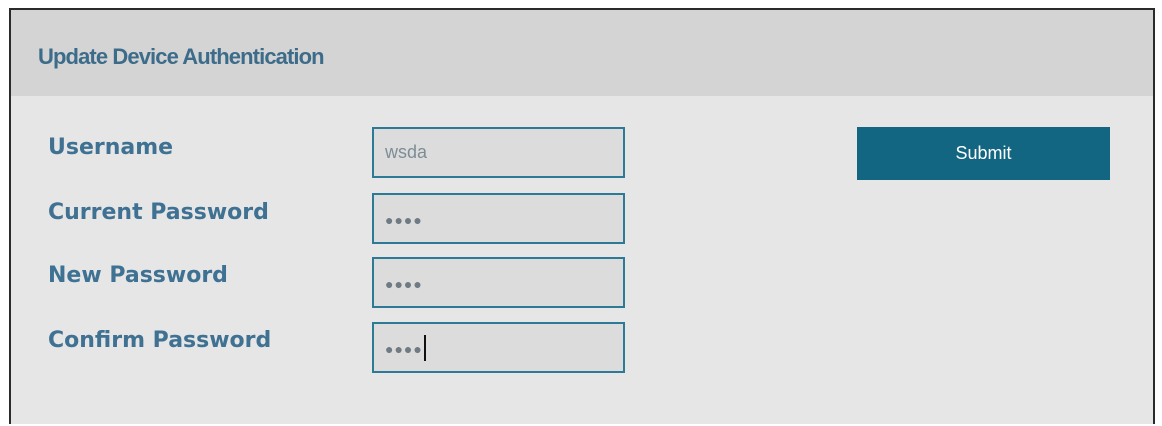  I want to click on current-password-value: ●●●●, so click(404, 219).